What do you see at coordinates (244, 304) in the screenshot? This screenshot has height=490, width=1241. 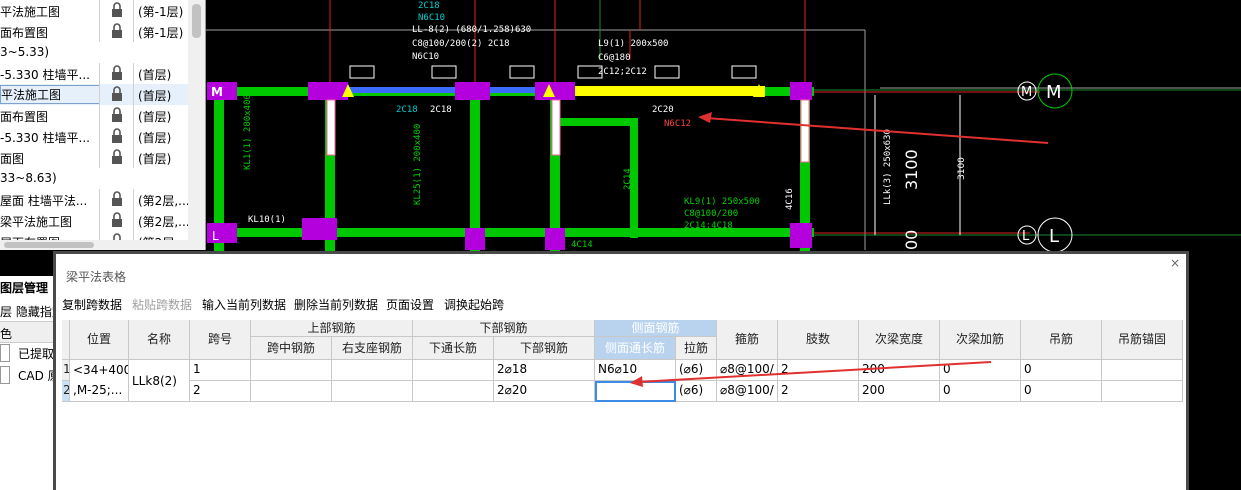 I see `input-column-data-button: 输入当前列数据` at bounding box center [244, 304].